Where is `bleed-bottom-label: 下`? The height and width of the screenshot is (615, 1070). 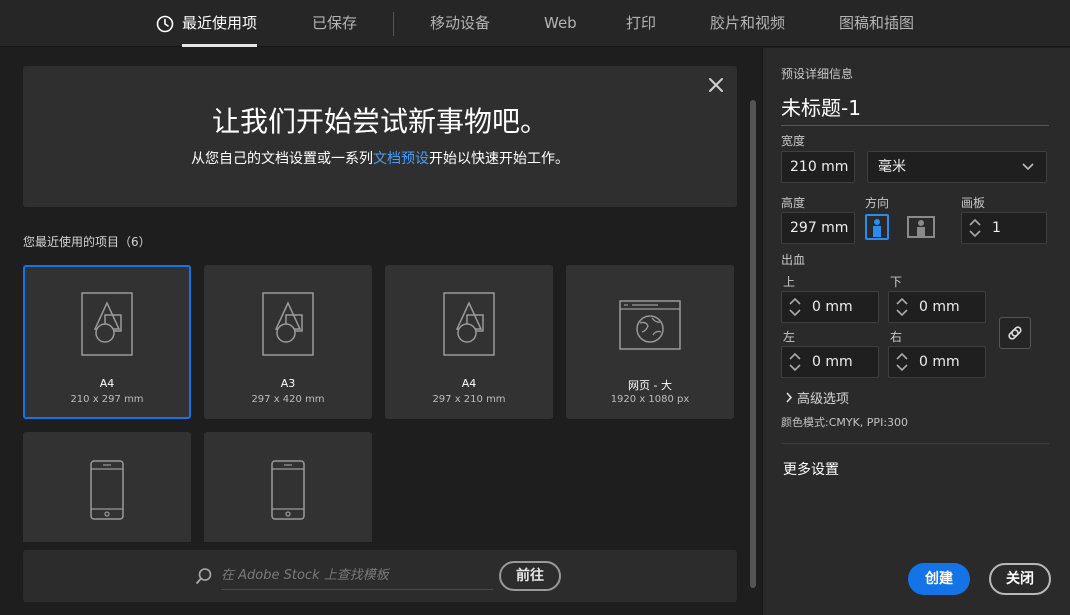
bleed-bottom-label: 下 is located at coordinates (896, 282).